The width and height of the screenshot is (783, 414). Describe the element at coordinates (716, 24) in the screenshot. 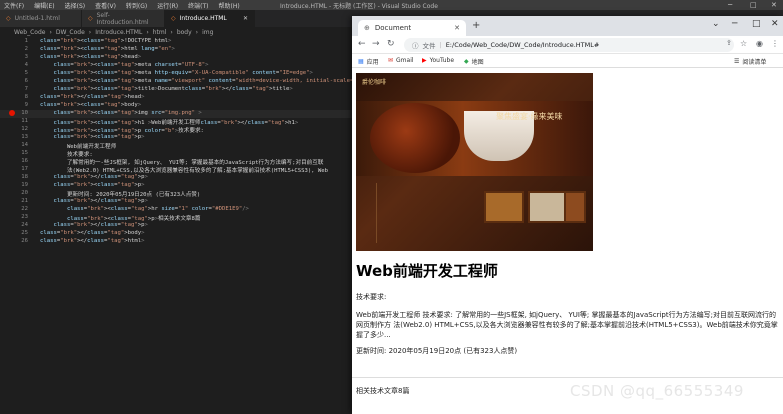

I see `chevron-down-icon: ⌄` at that location.